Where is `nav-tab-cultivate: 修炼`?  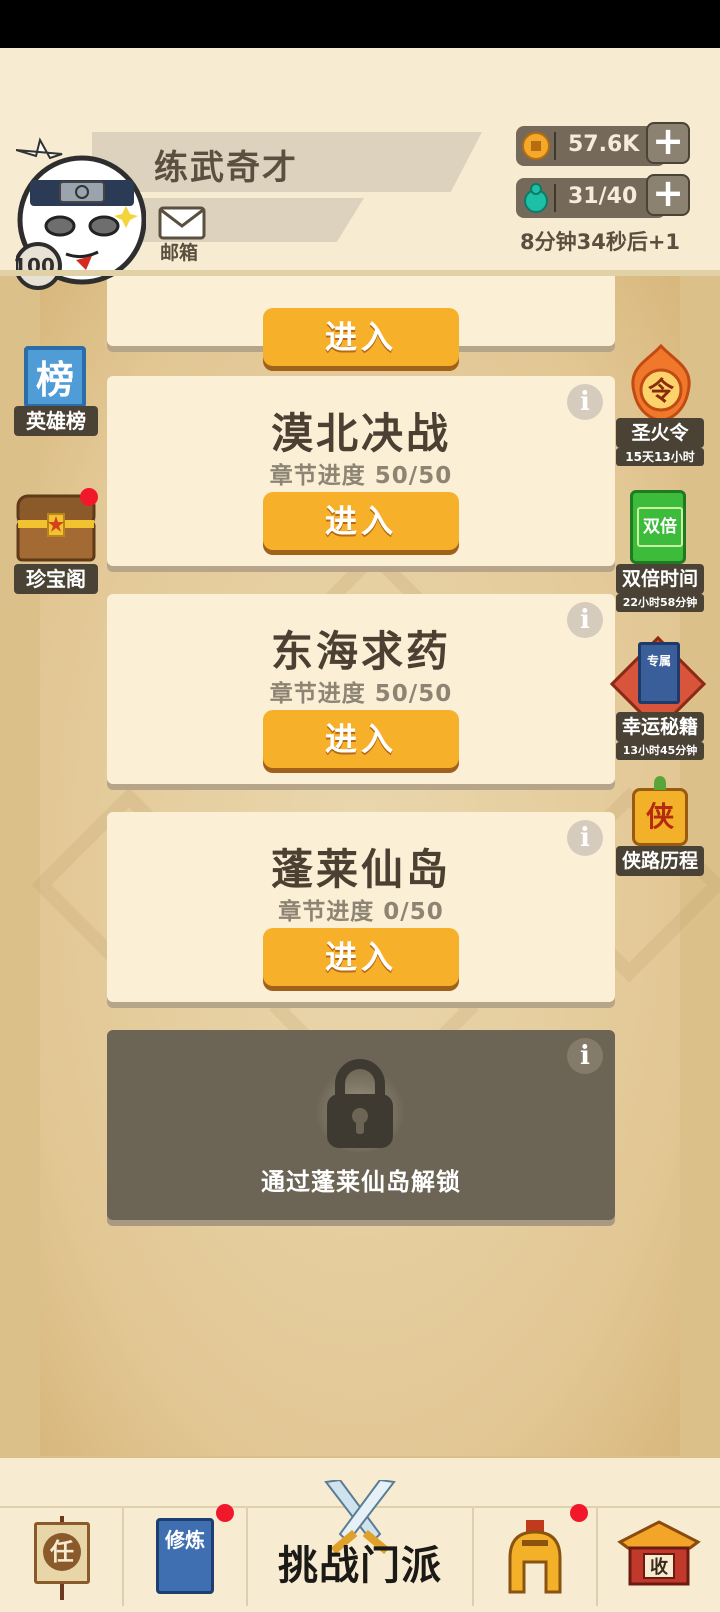 nav-tab-cultivate: 修炼 is located at coordinates (186, 1555).